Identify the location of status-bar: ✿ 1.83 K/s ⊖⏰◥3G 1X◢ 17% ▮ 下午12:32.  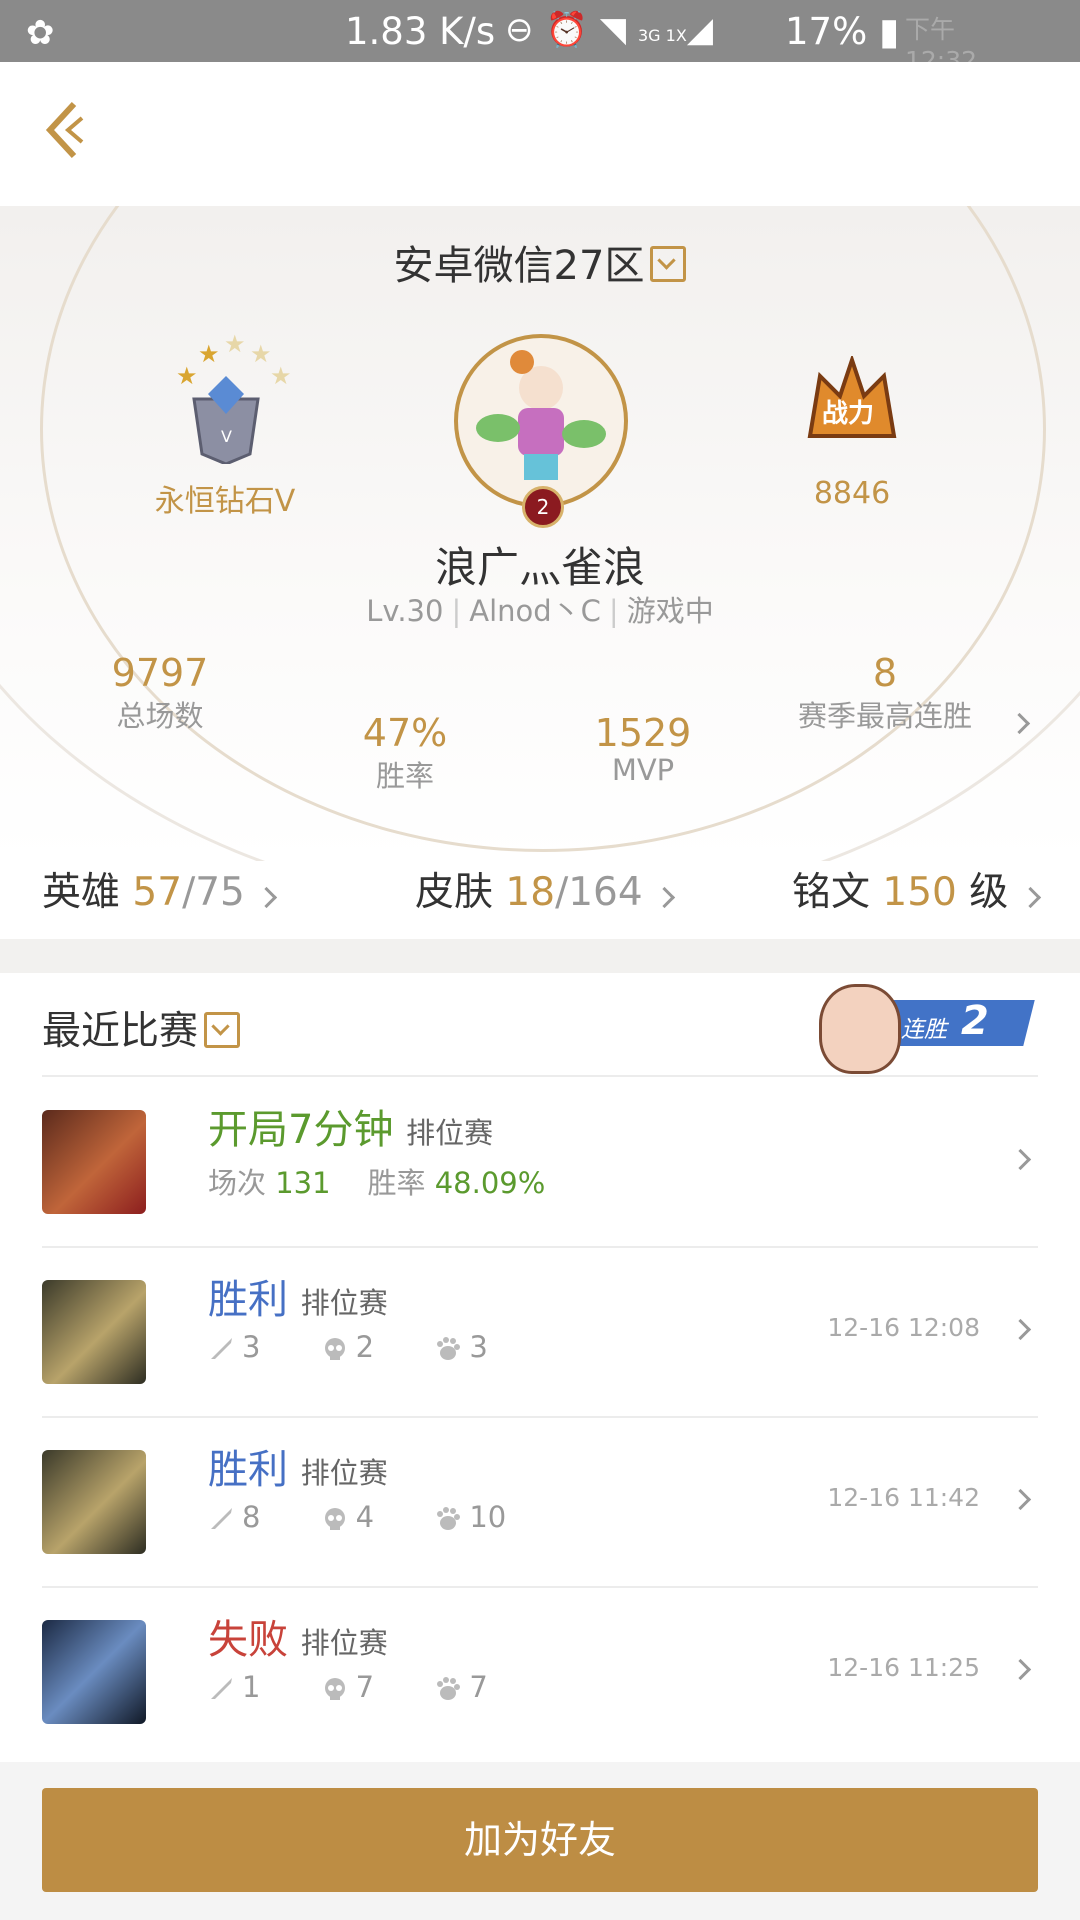
(540, 37).